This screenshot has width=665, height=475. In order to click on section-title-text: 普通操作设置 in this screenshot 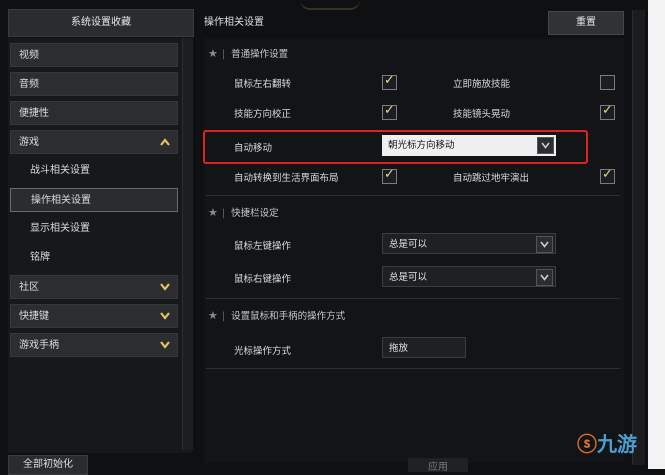, I will do `click(260, 54)`.